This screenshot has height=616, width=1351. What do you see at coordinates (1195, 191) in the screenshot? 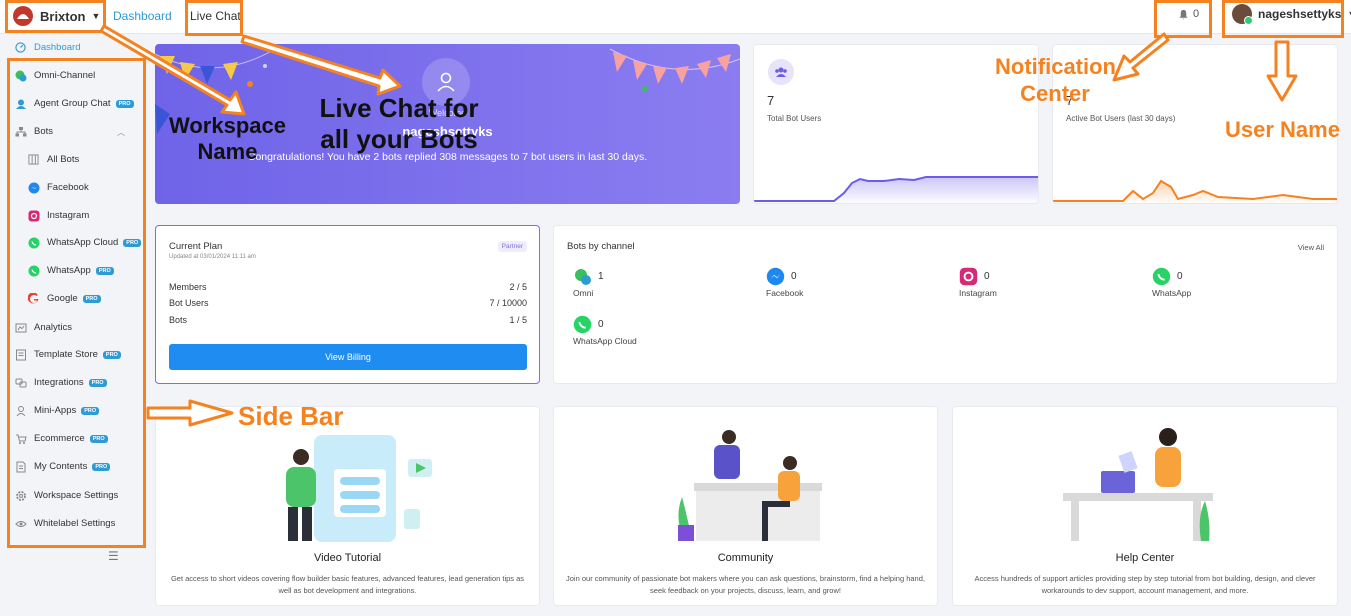
I see `active-users-sparkline` at bounding box center [1195, 191].